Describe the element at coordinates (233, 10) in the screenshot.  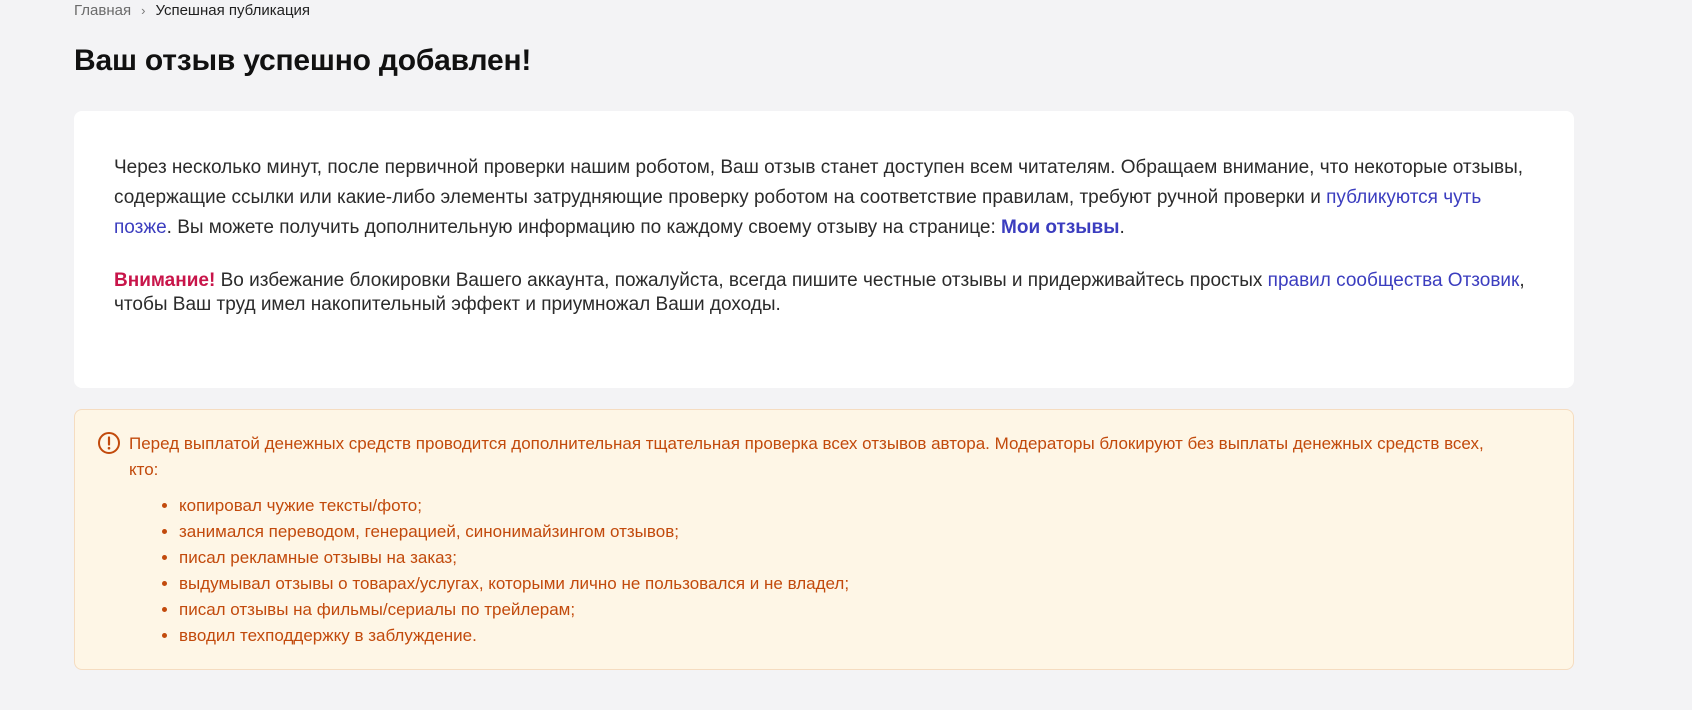
I see `breadcrumb-current: Успешная публикация` at that location.